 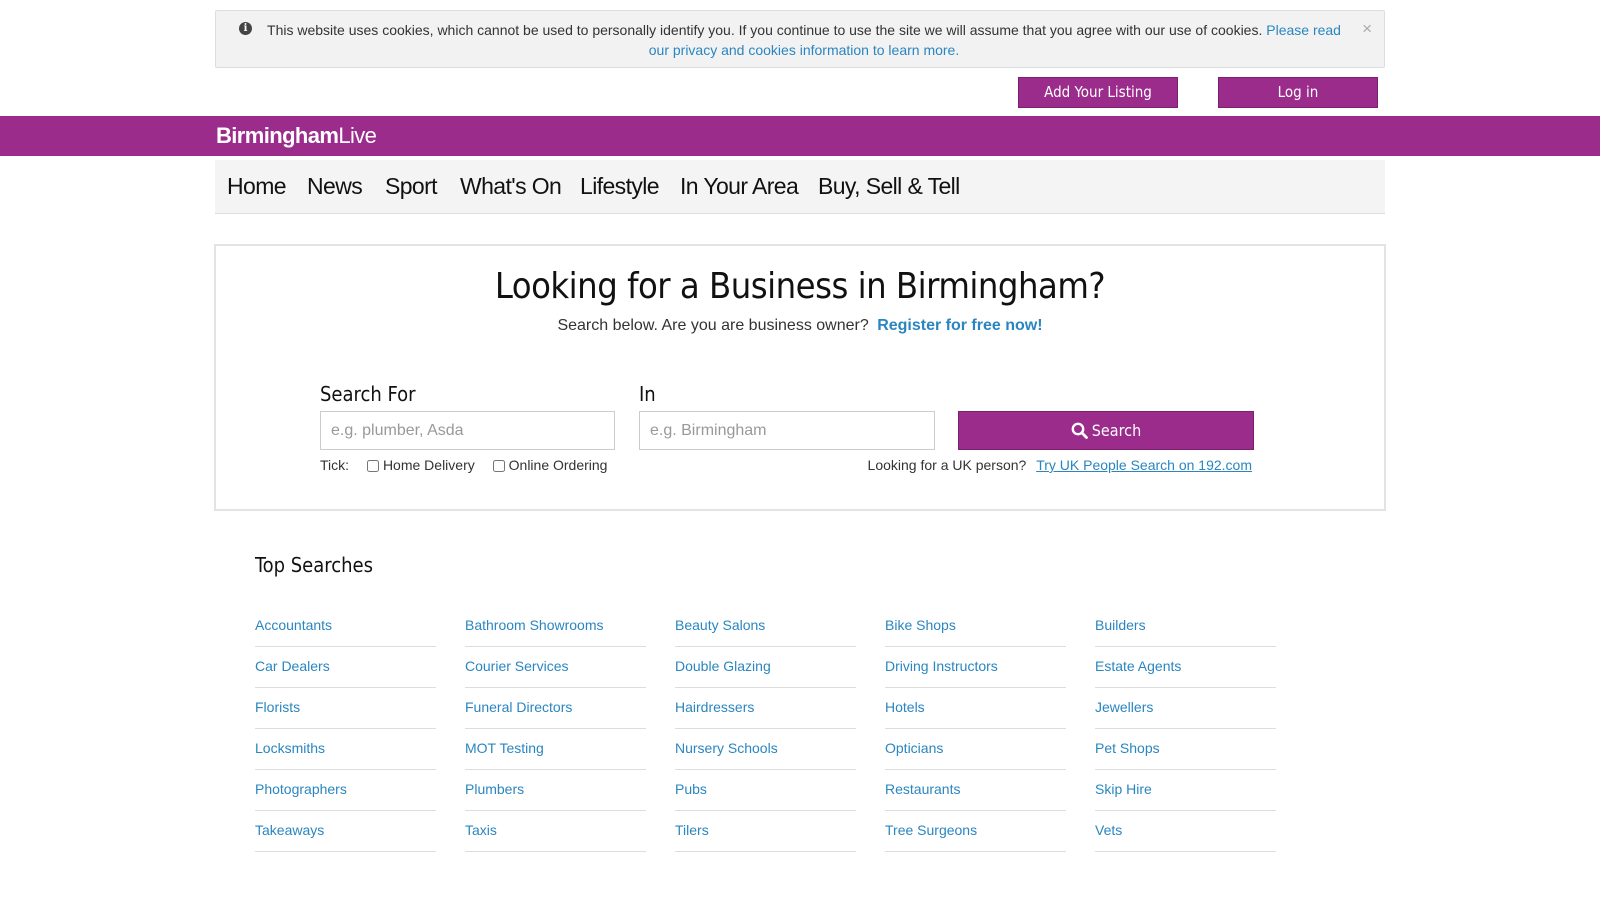 What do you see at coordinates (368, 394) in the screenshot?
I see `search-for-label: Search For` at bounding box center [368, 394].